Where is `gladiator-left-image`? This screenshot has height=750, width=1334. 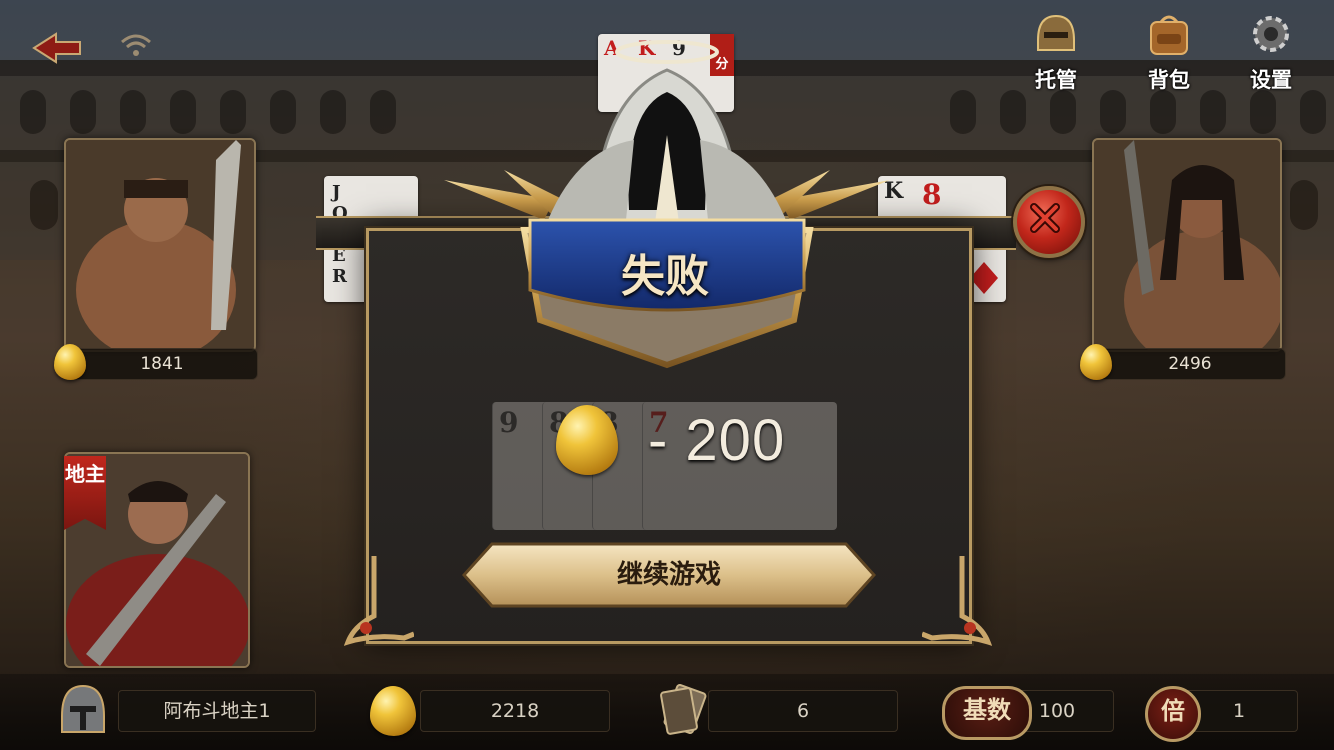 gladiator-left-image is located at coordinates (160, 245).